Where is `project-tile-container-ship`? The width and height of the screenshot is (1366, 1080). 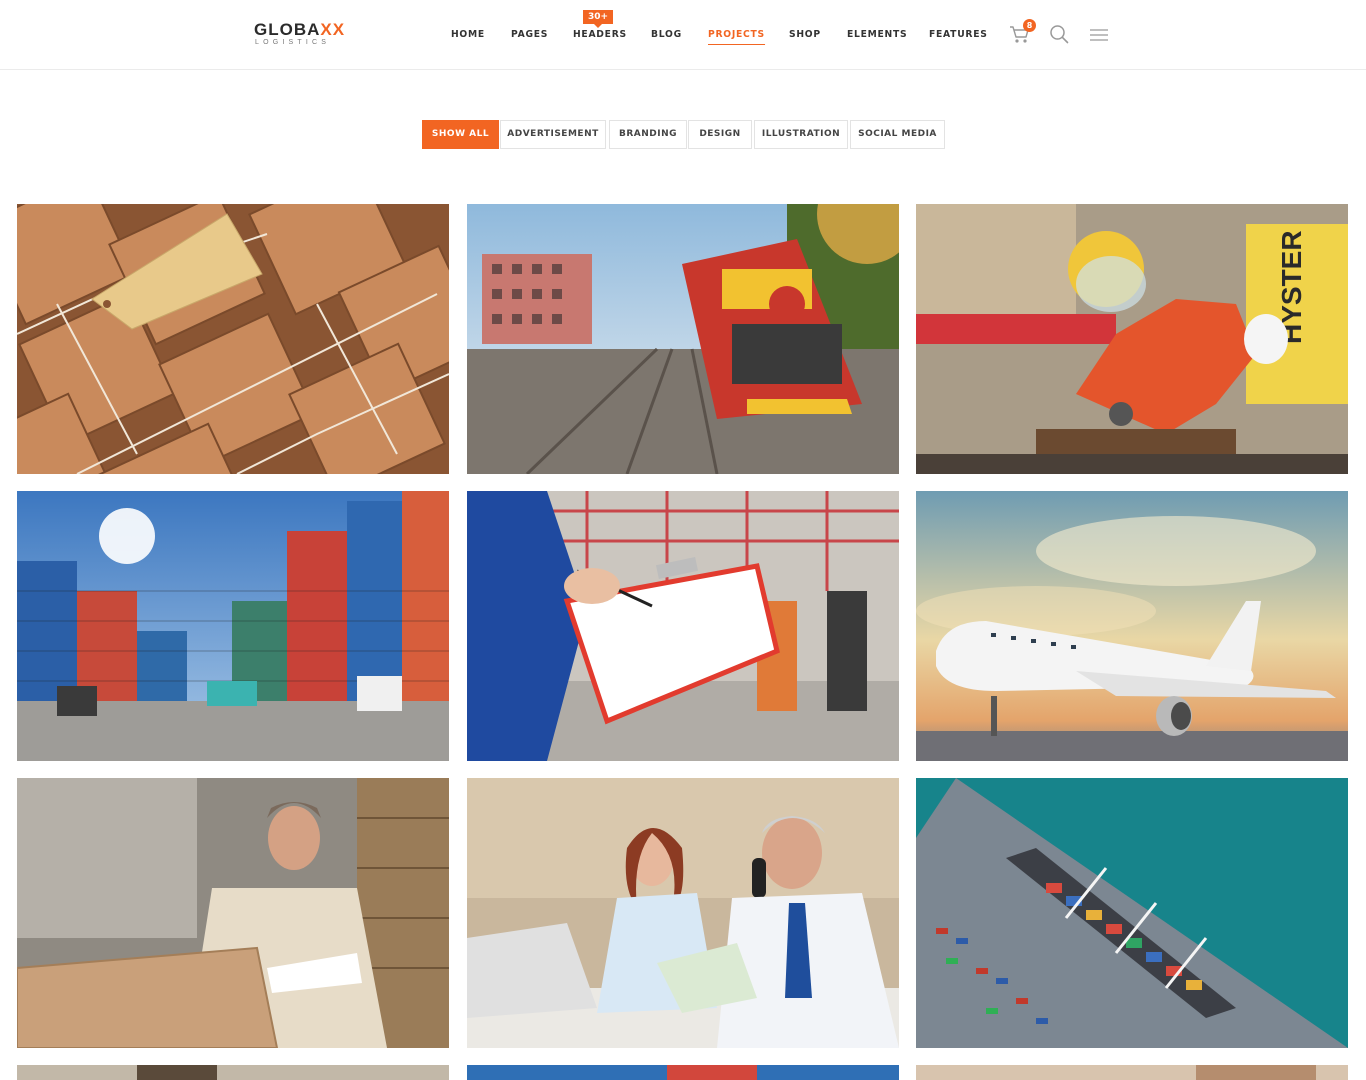
project-tile-container-ship is located at coordinates (1132, 913).